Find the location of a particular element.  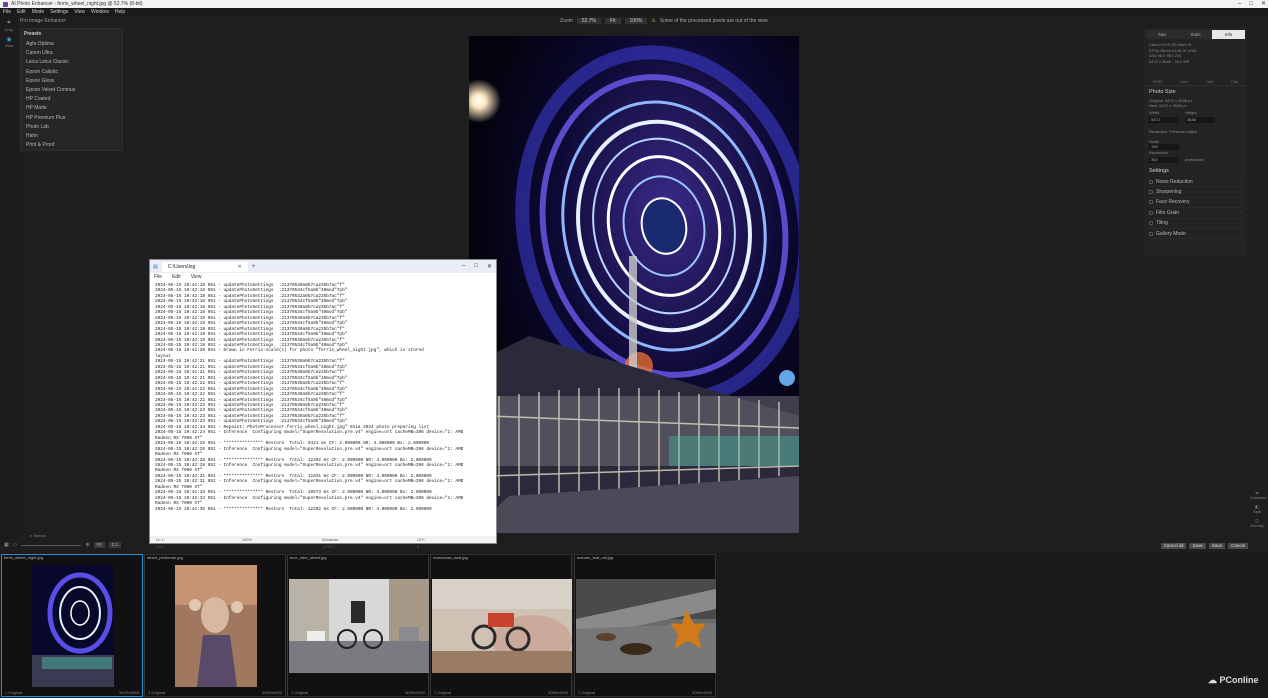

setting-label: Noise Reduction is located at coordinates (1174, 181).